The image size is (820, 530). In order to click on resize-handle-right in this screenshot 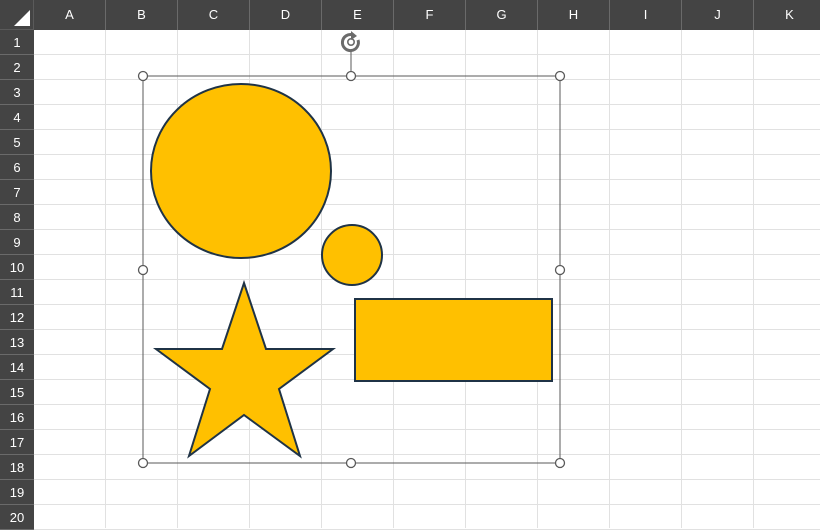, I will do `click(560, 270)`.